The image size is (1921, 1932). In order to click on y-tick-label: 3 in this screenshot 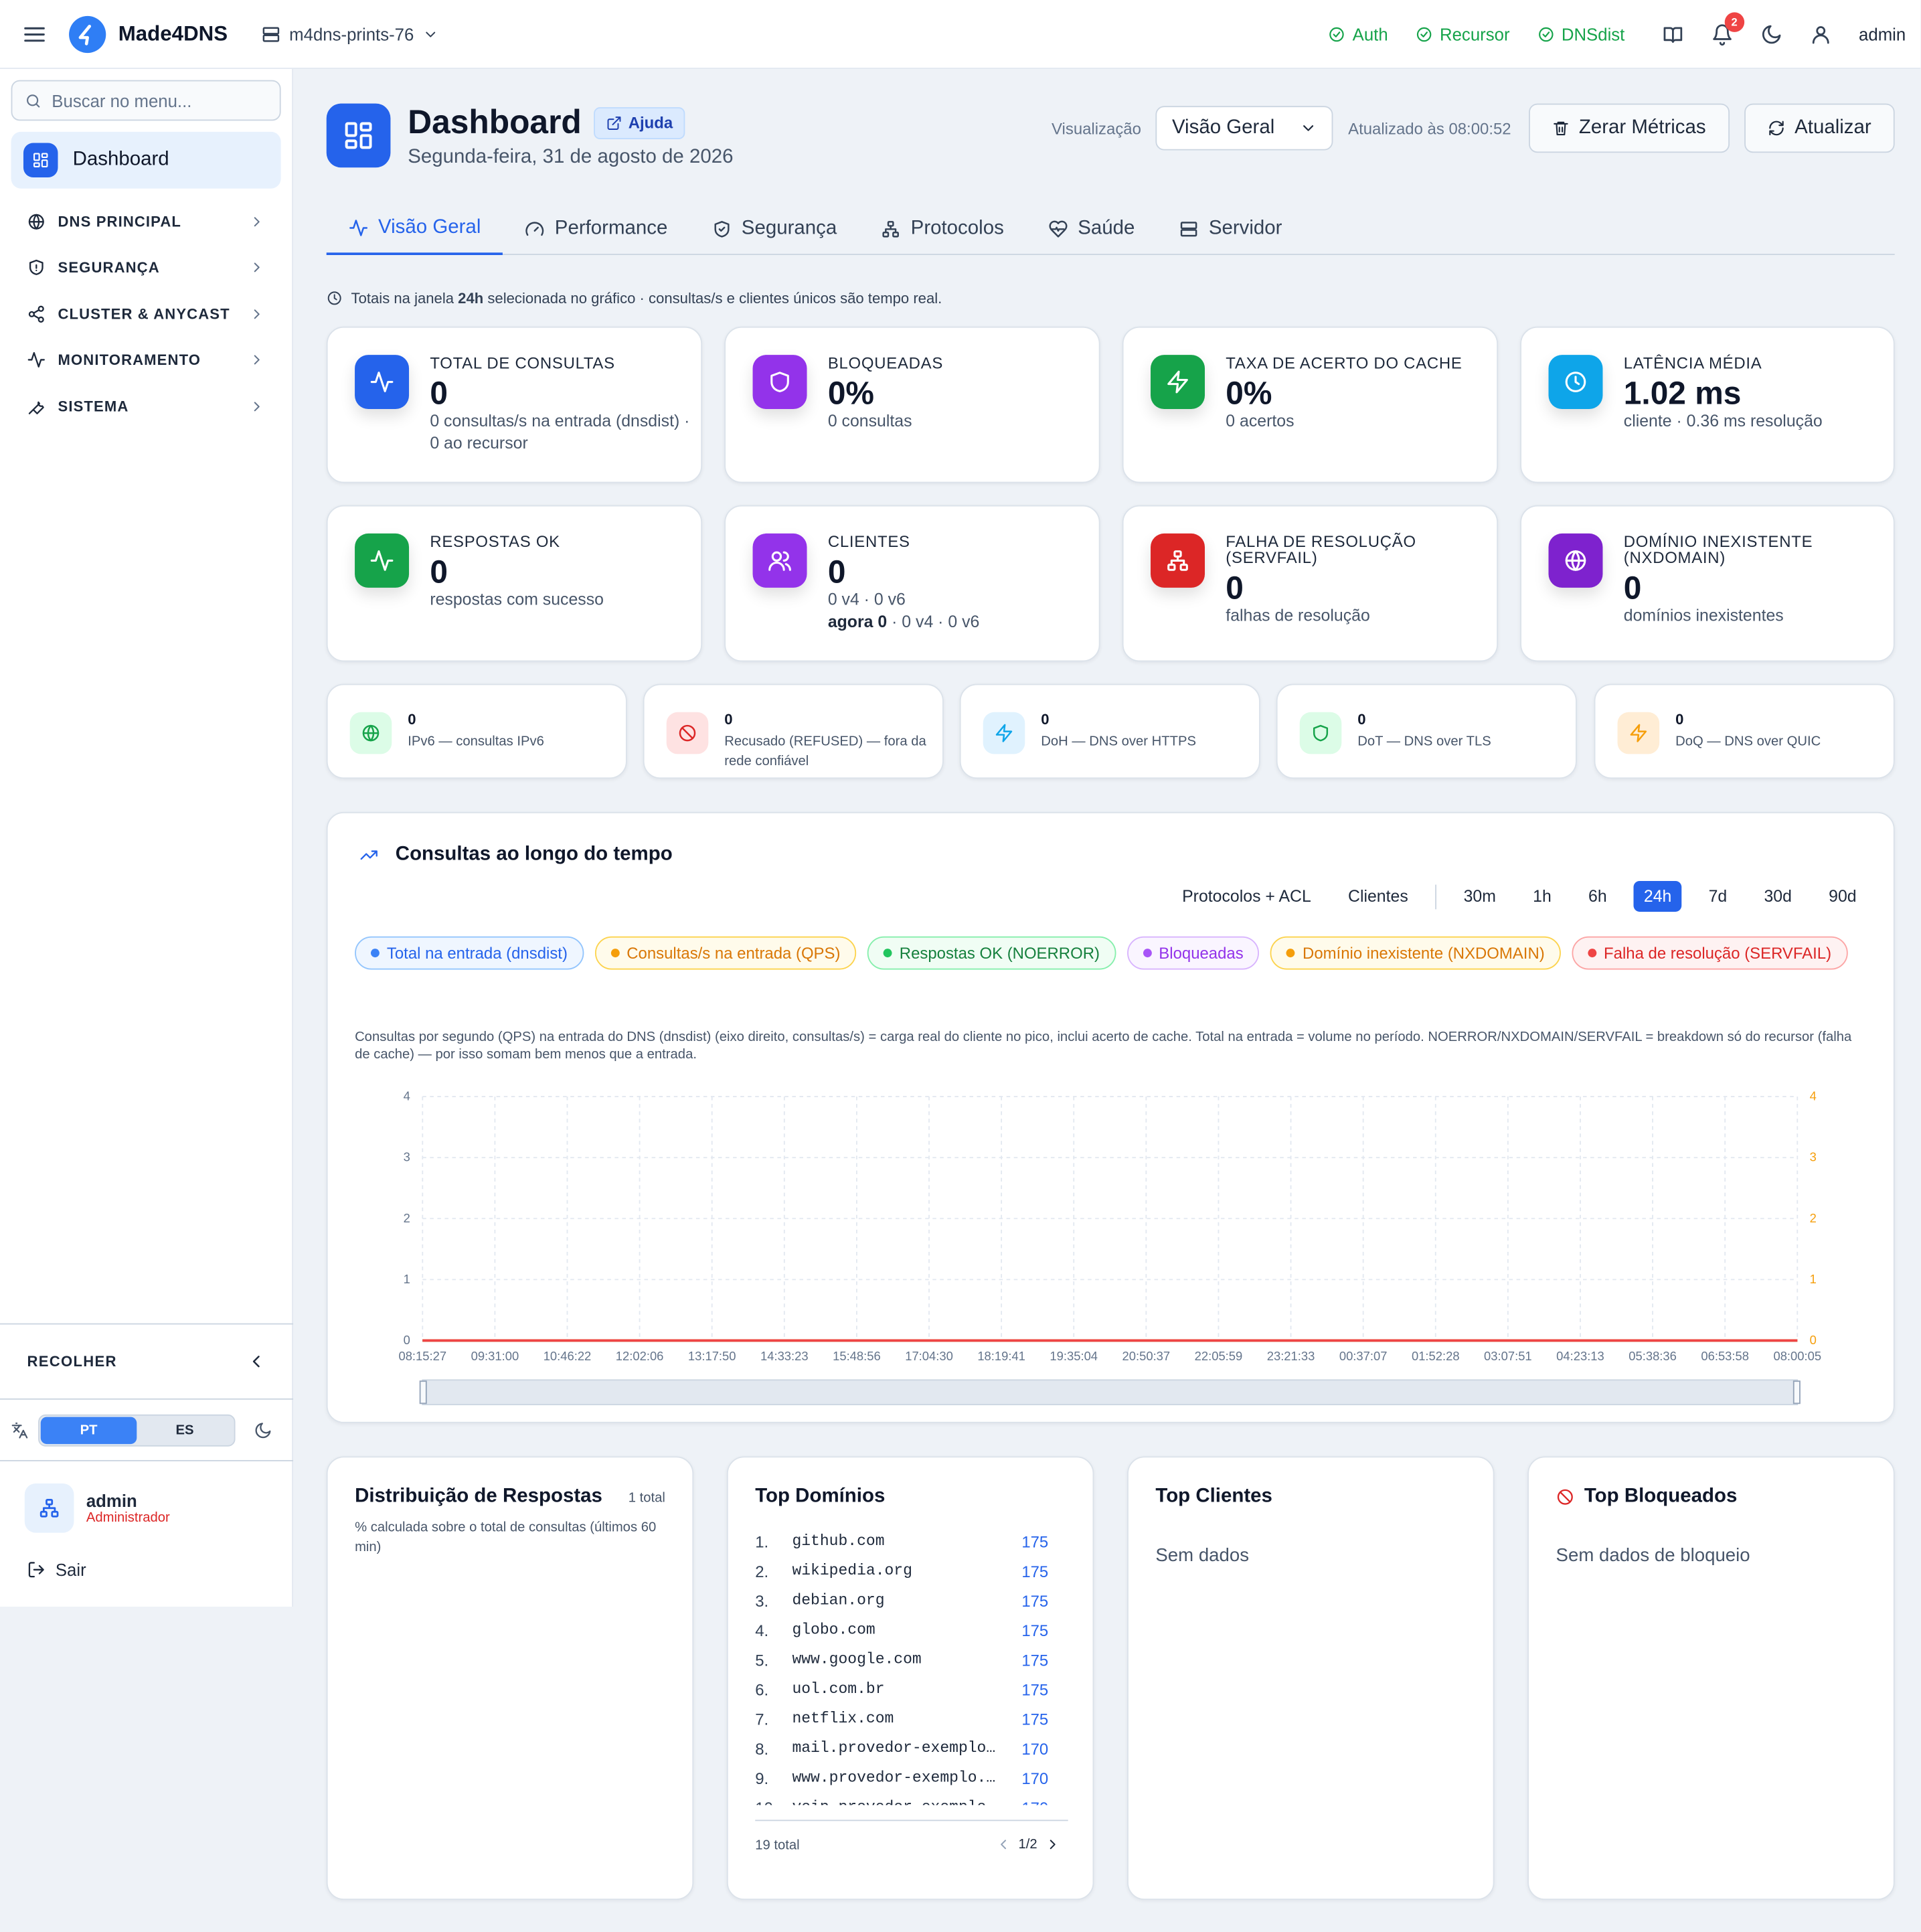, I will do `click(407, 1157)`.